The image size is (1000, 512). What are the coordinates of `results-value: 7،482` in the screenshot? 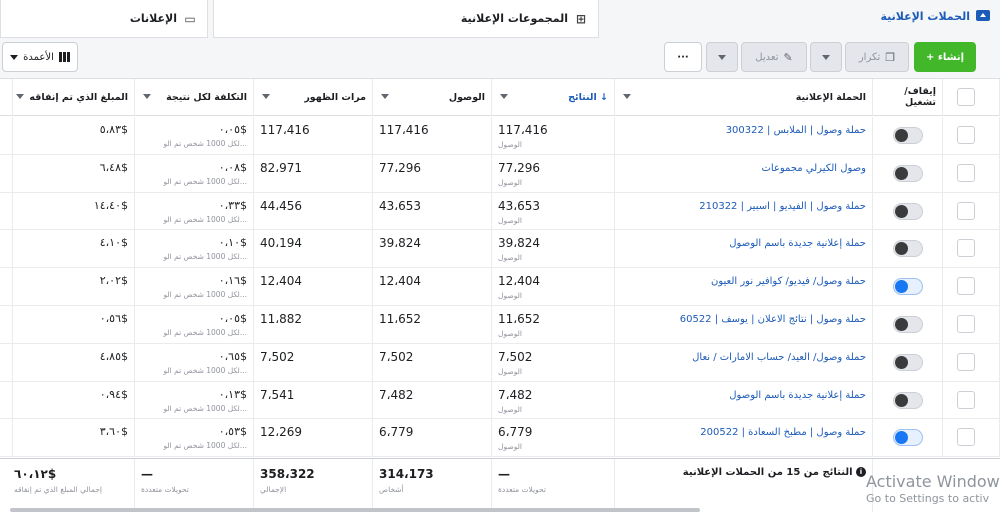 It's located at (515, 394).